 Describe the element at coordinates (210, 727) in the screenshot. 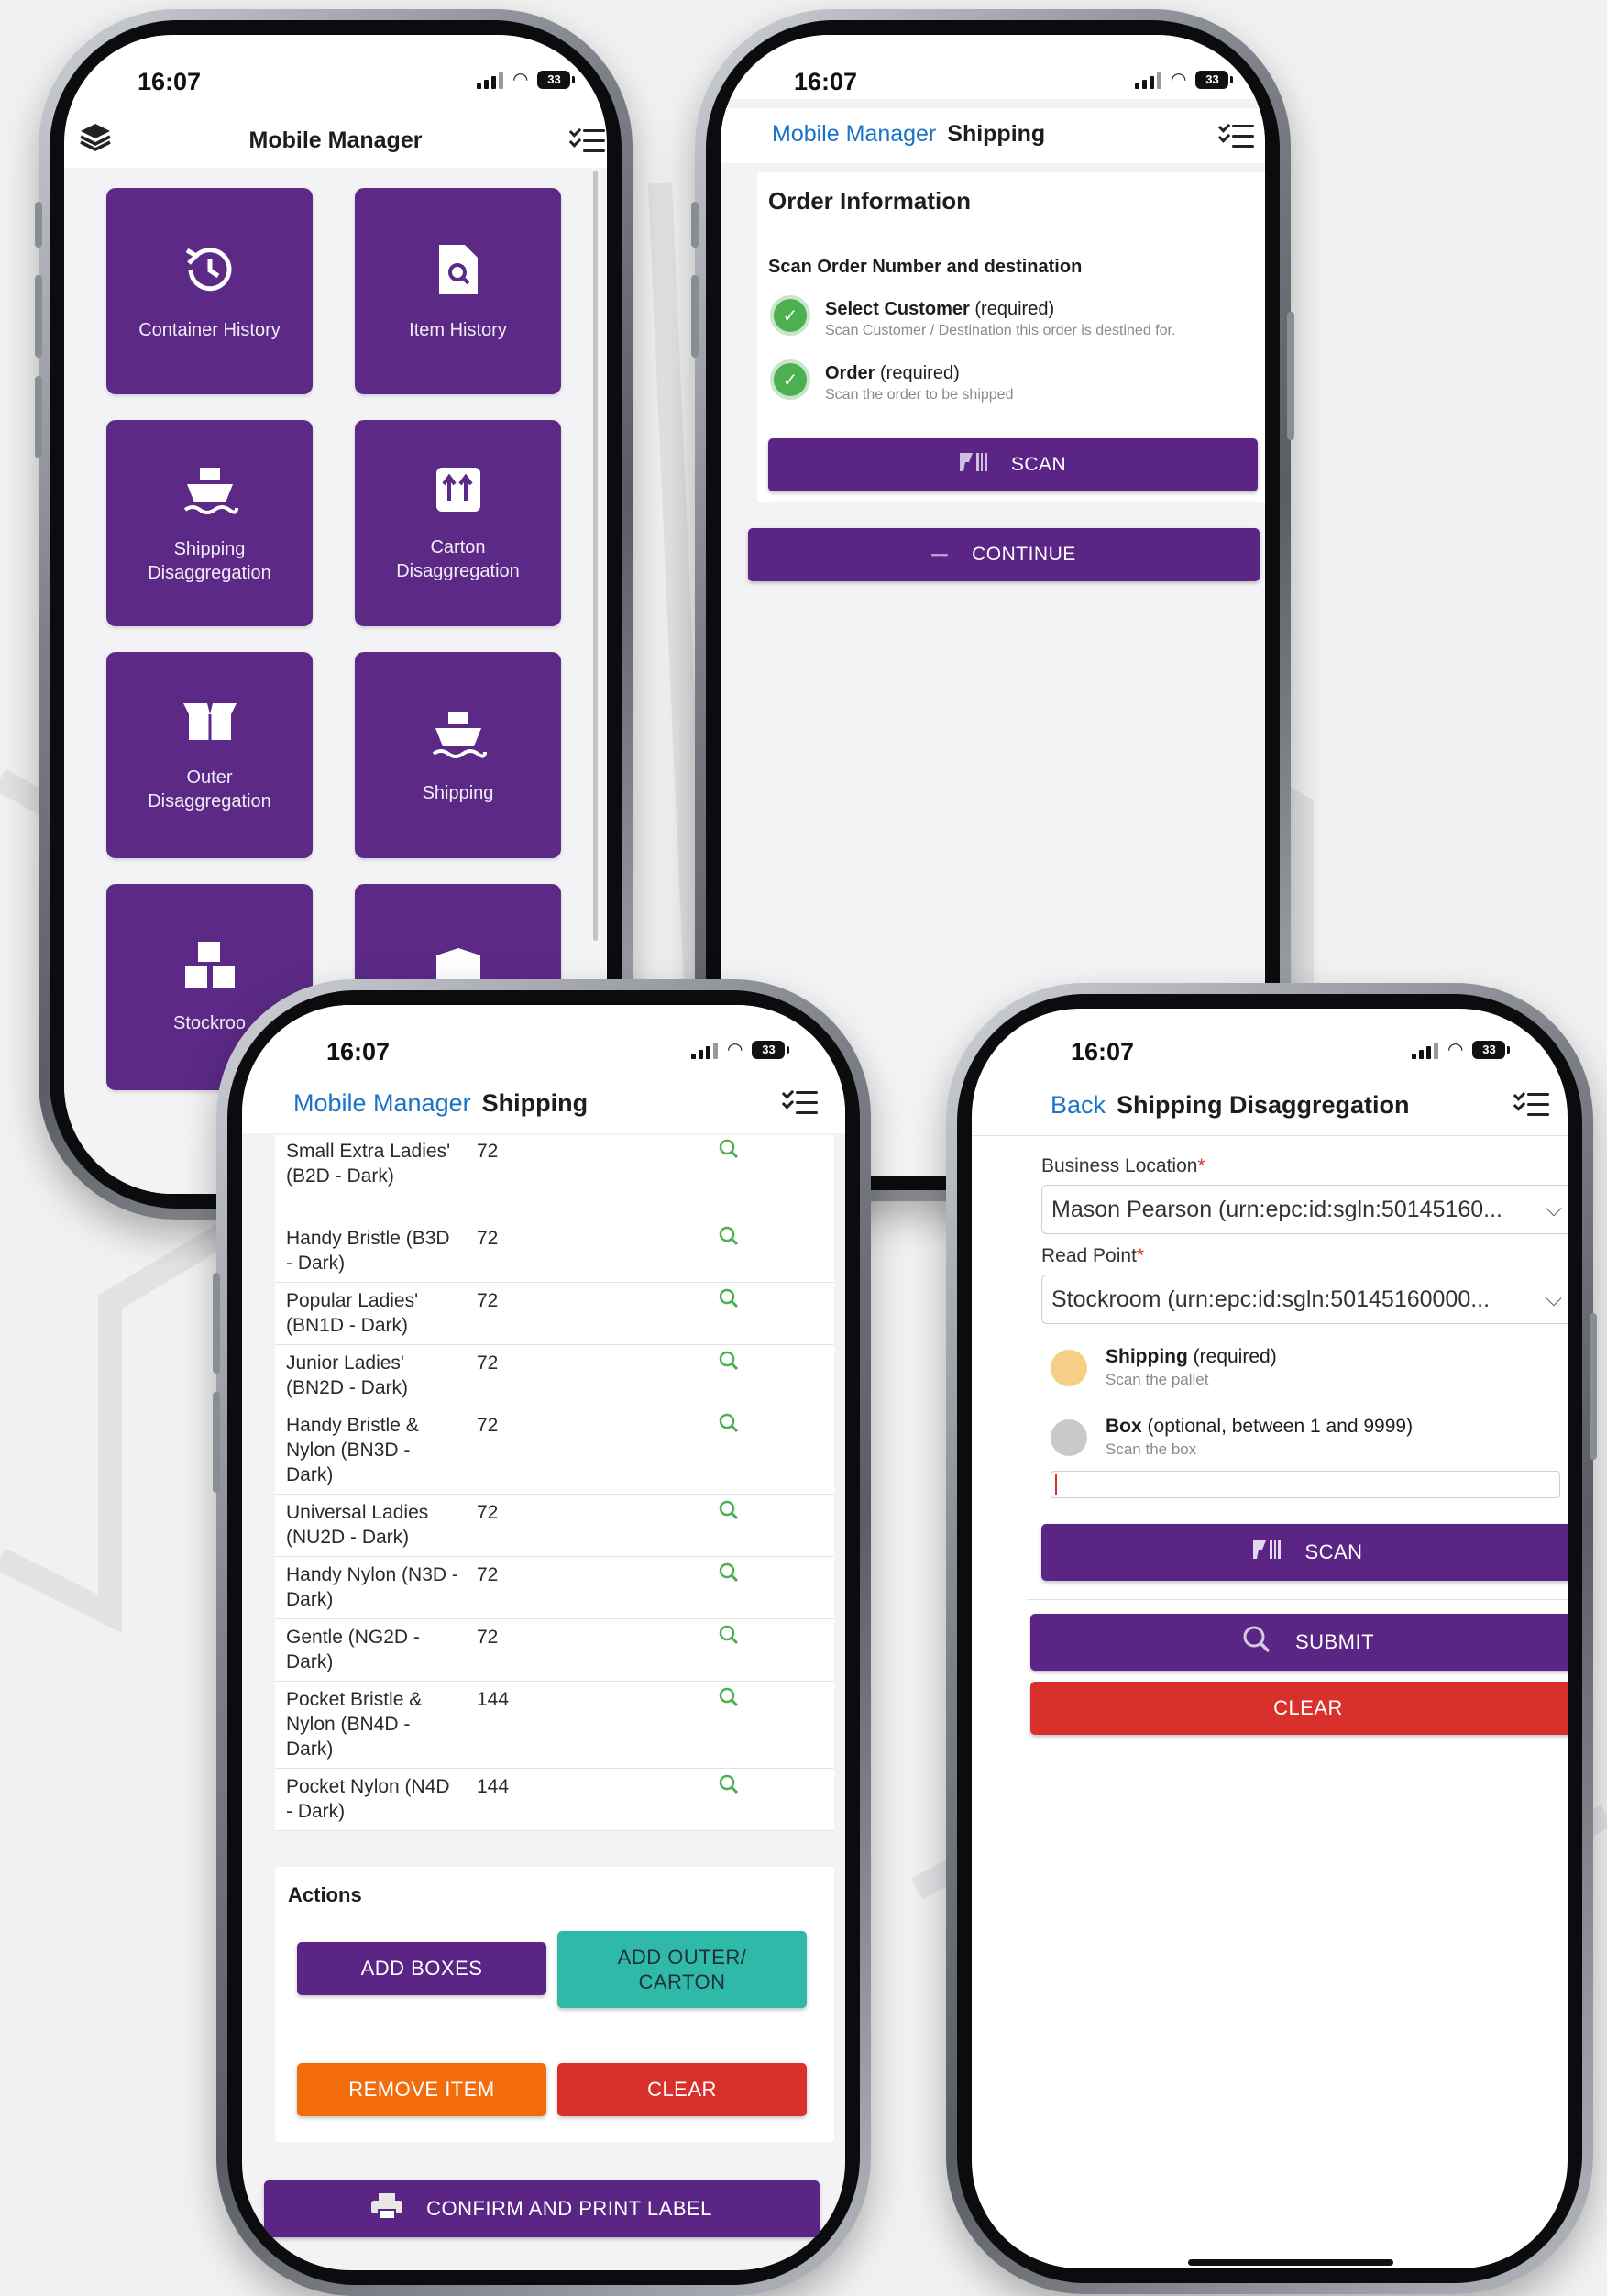

I see `open-box-icon` at that location.